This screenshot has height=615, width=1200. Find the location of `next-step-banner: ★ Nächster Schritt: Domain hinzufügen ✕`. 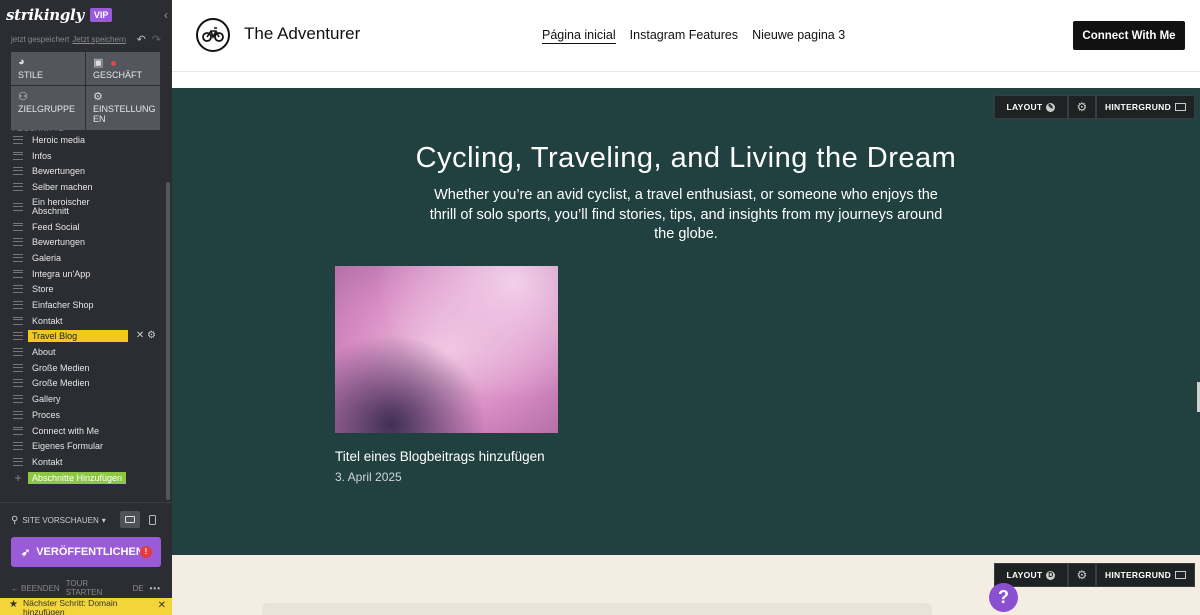

next-step-banner: ★ Nächster Schritt: Domain hinzufügen ✕ is located at coordinates (86, 606).